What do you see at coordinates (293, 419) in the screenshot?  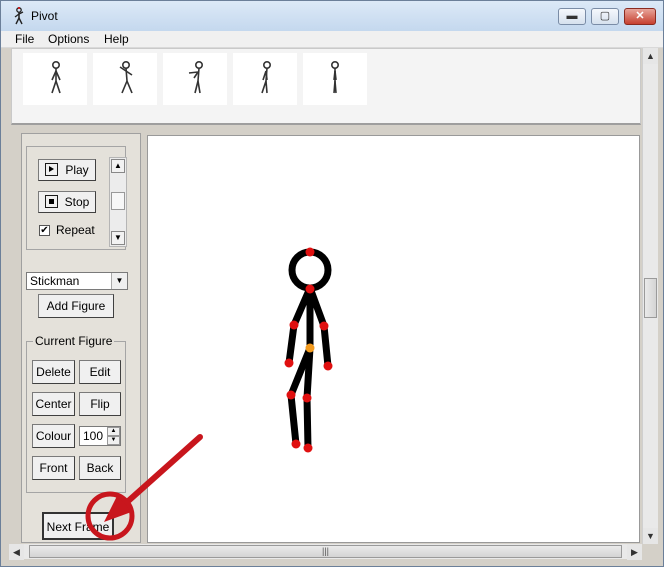 I see `stickman-lower-leg-left` at bounding box center [293, 419].